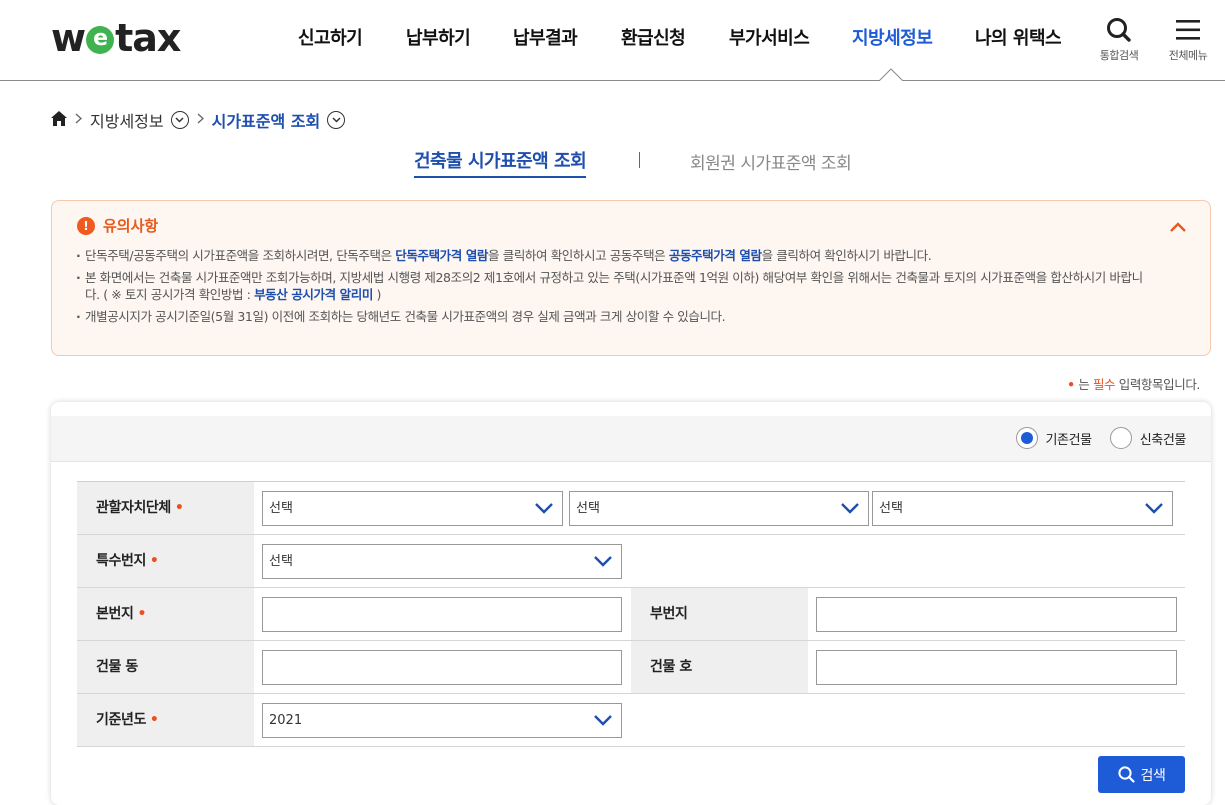 This screenshot has width=1225, height=805. I want to click on new-building-label: 신축건물, so click(1163, 440).